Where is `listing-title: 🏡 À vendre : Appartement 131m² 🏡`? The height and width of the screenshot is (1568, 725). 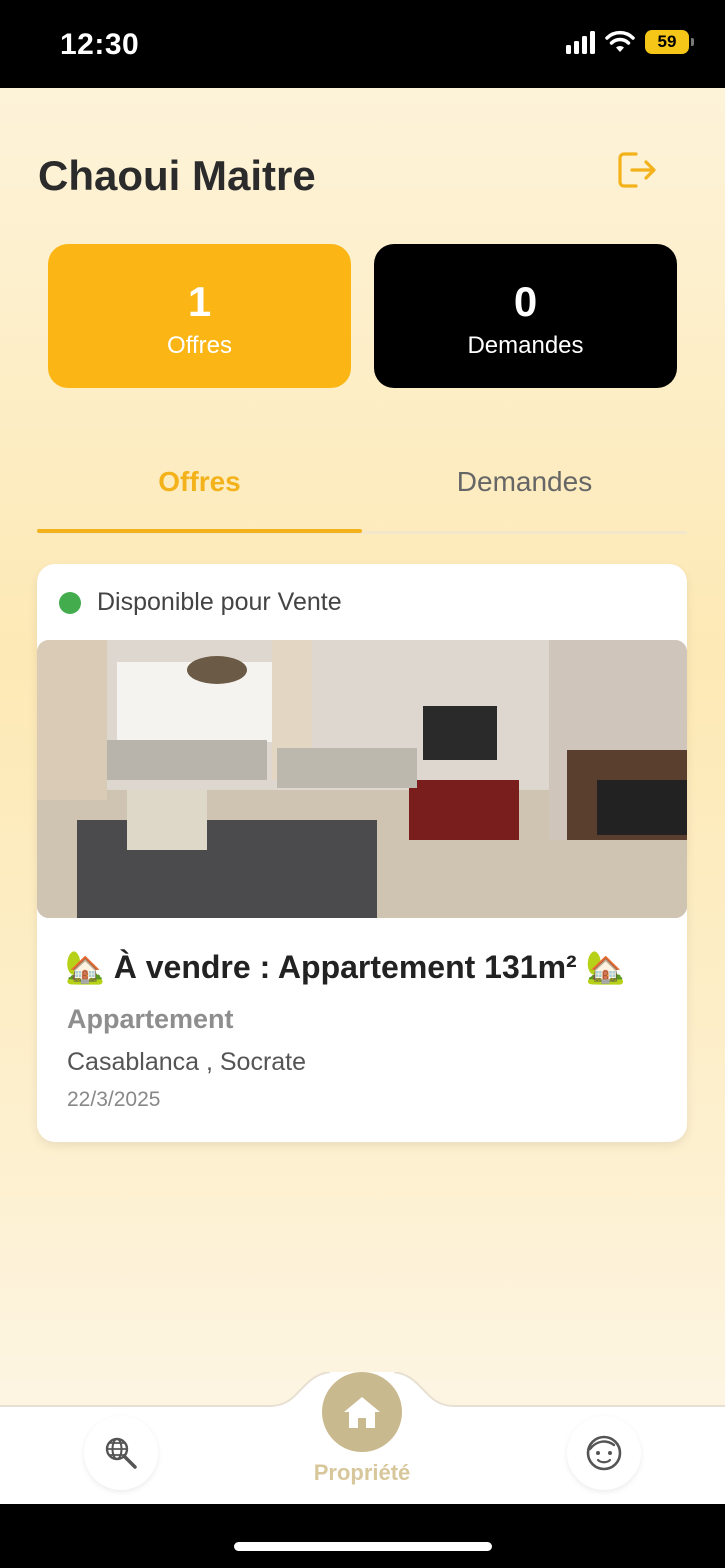 listing-title: 🏡 À vendre : Appartement 131m² 🏡 is located at coordinates (345, 967).